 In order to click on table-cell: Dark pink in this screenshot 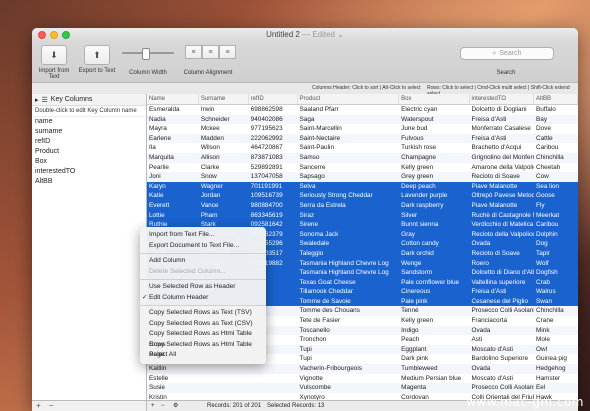, I will do `click(434, 359)`.